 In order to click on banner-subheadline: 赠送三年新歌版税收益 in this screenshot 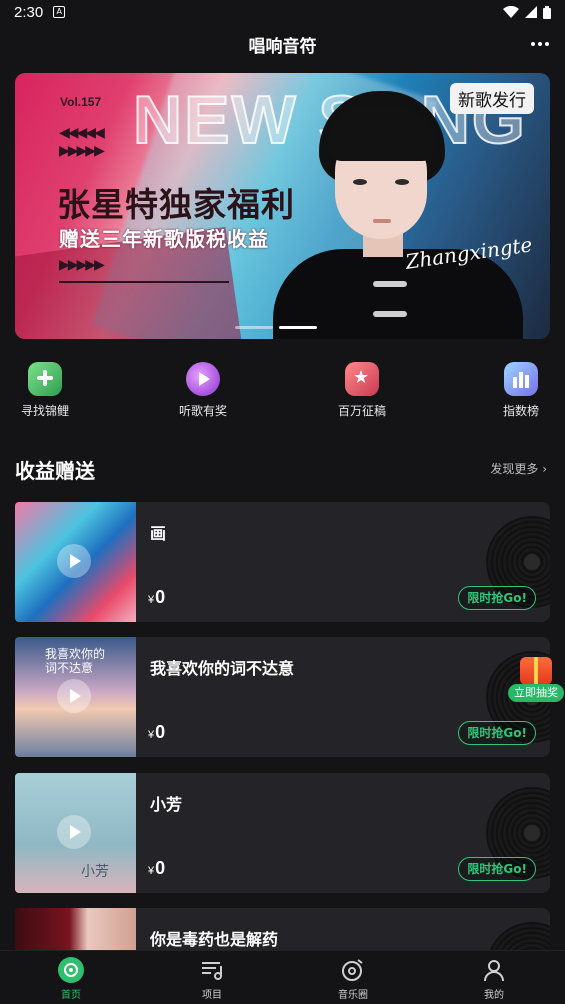, I will do `click(164, 239)`.